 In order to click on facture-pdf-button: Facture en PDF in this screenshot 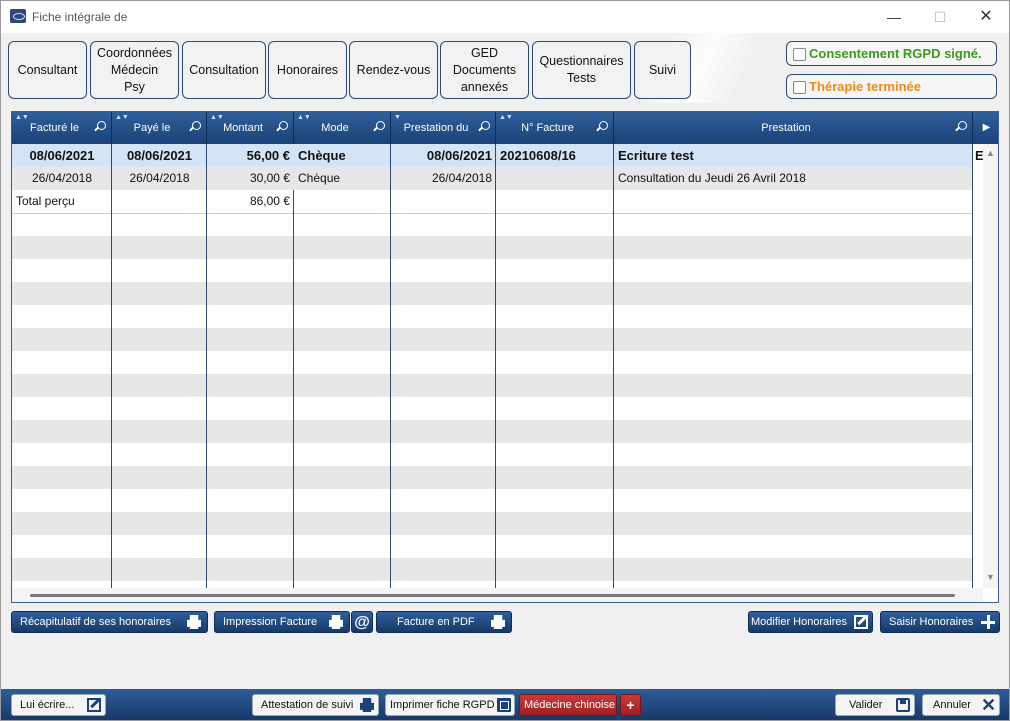, I will do `click(444, 622)`.